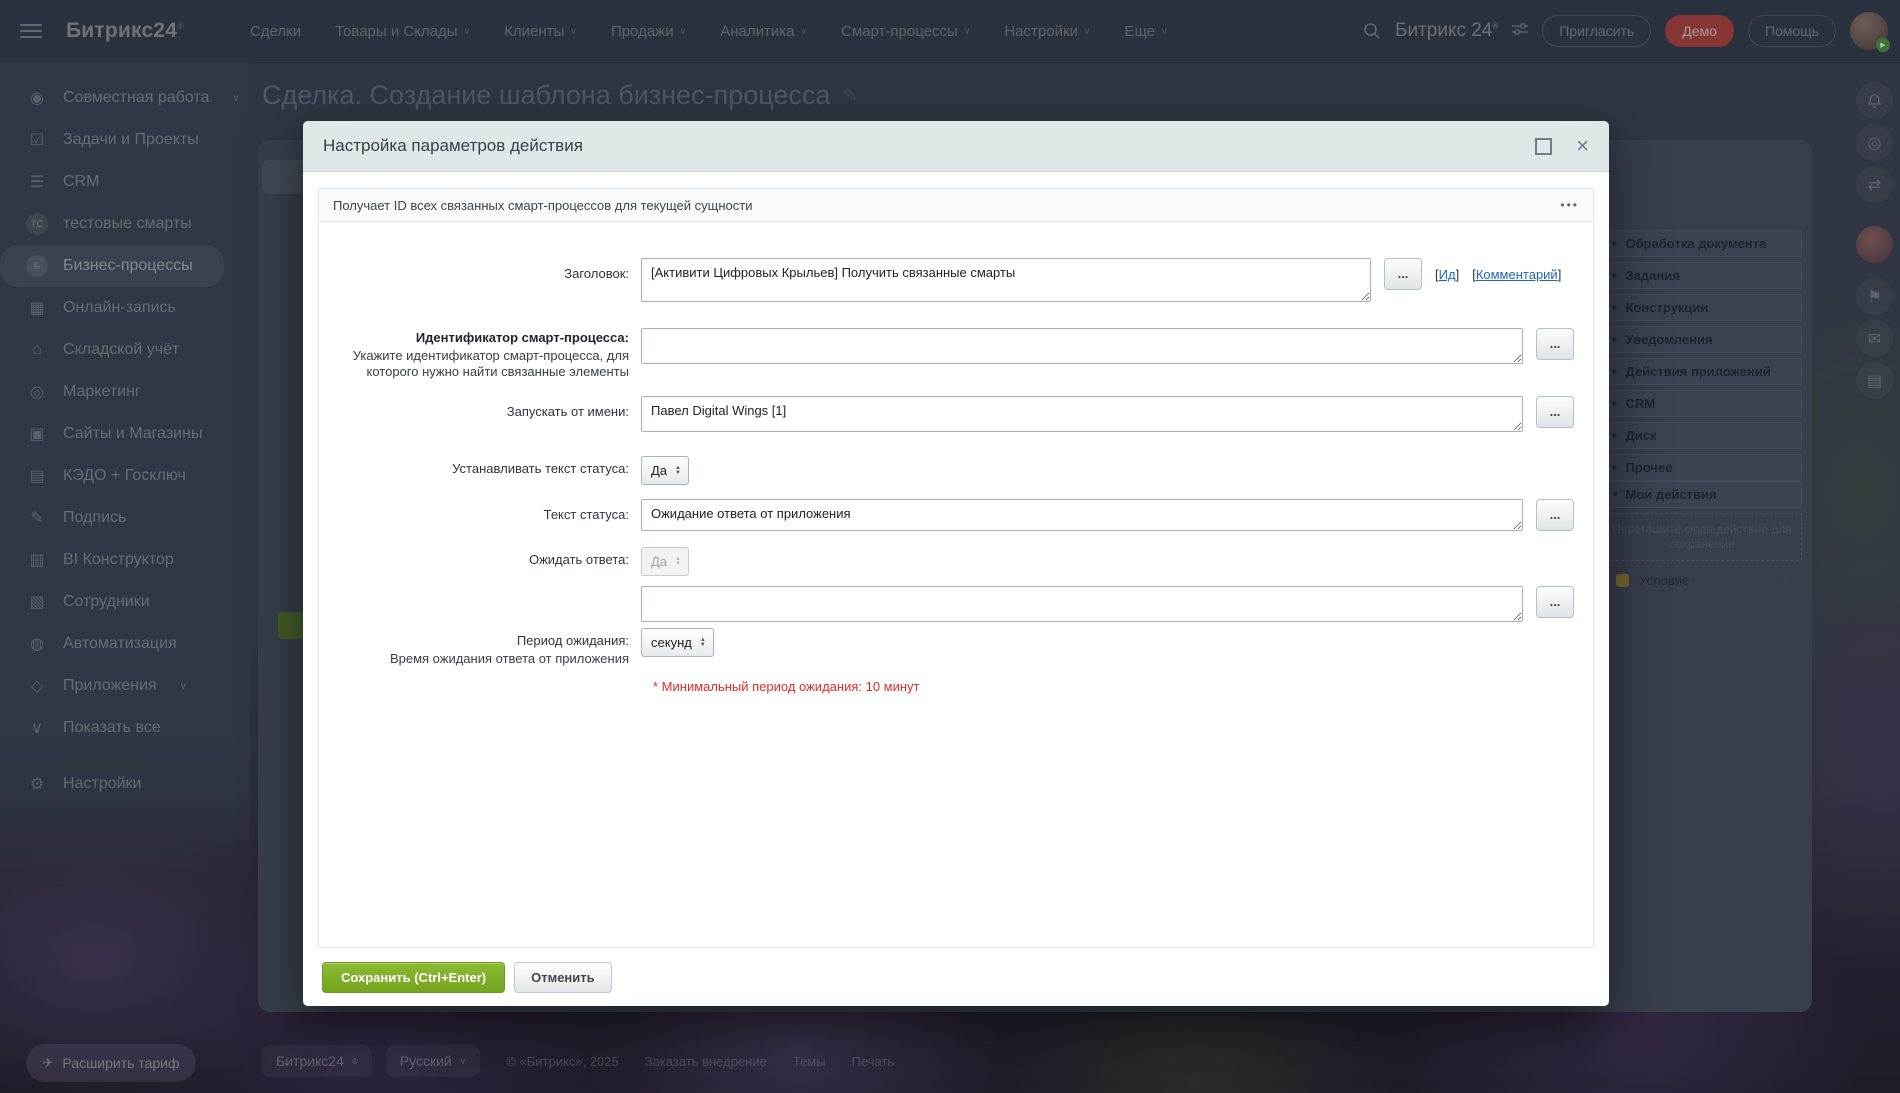  Describe the element at coordinates (1082, 515) in the screenshot. I see `status-text-field: Ожидание ответа от приложения` at that location.